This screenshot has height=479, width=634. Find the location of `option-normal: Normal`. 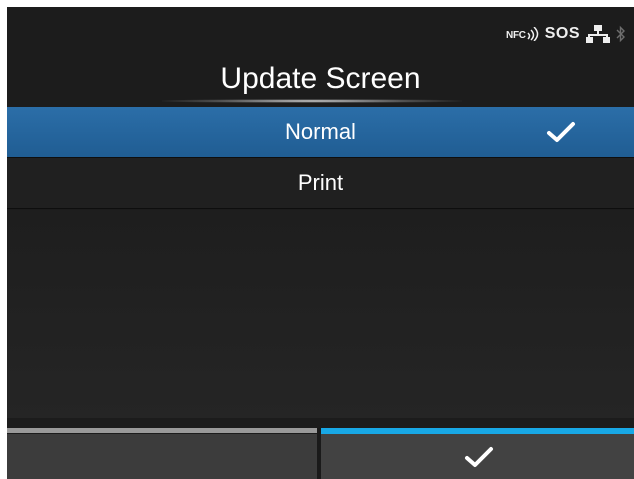

option-normal: Normal is located at coordinates (320, 132).